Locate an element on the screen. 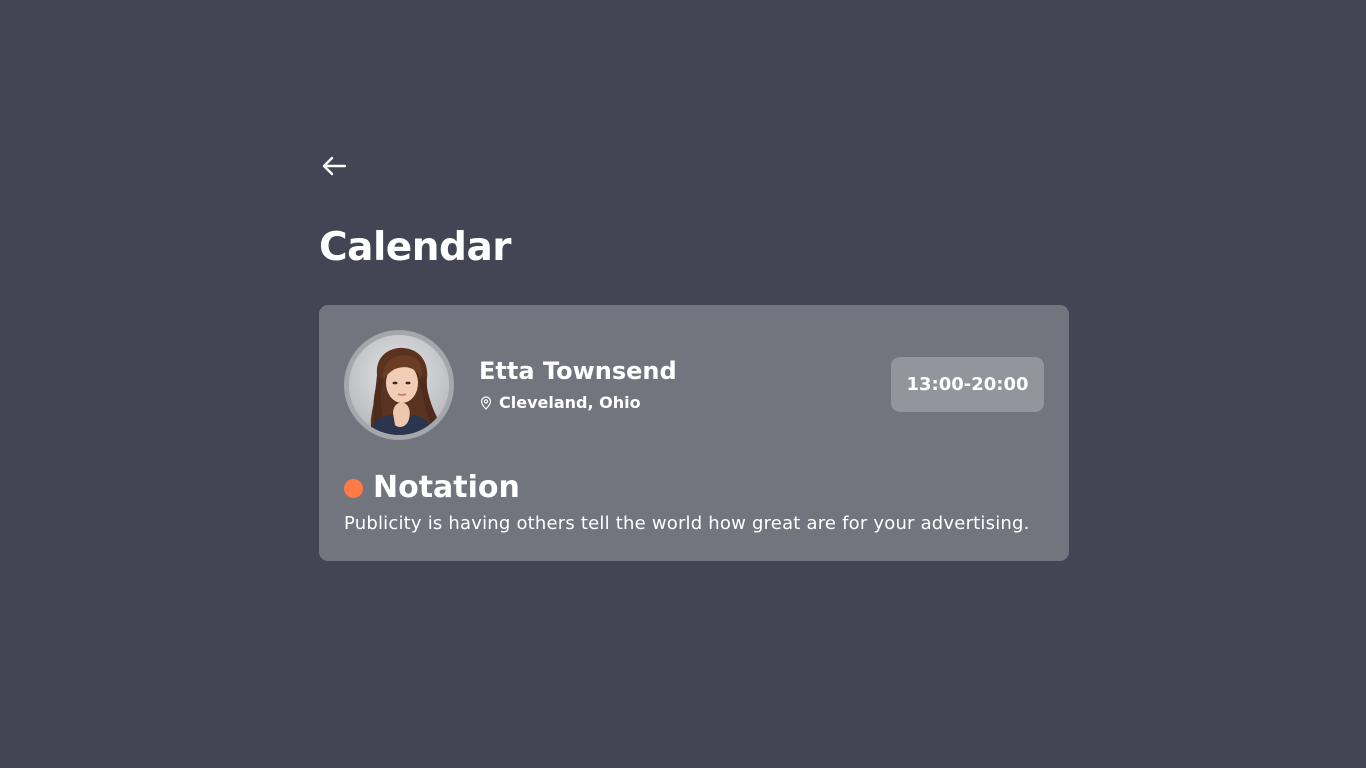  person-name: Etta Townsend is located at coordinates (578, 371).